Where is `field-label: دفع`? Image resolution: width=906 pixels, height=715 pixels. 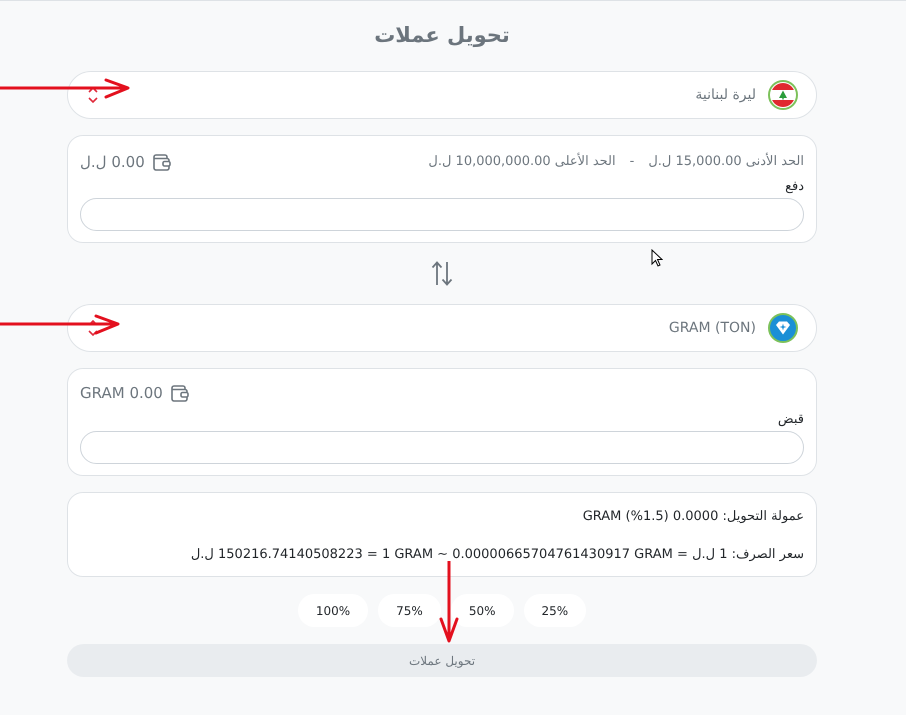 field-label: دفع is located at coordinates (794, 187).